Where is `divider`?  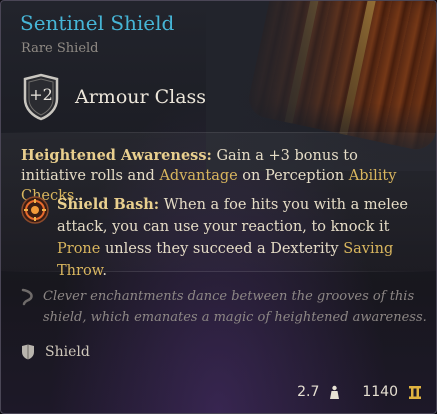 divider is located at coordinates (218, 271).